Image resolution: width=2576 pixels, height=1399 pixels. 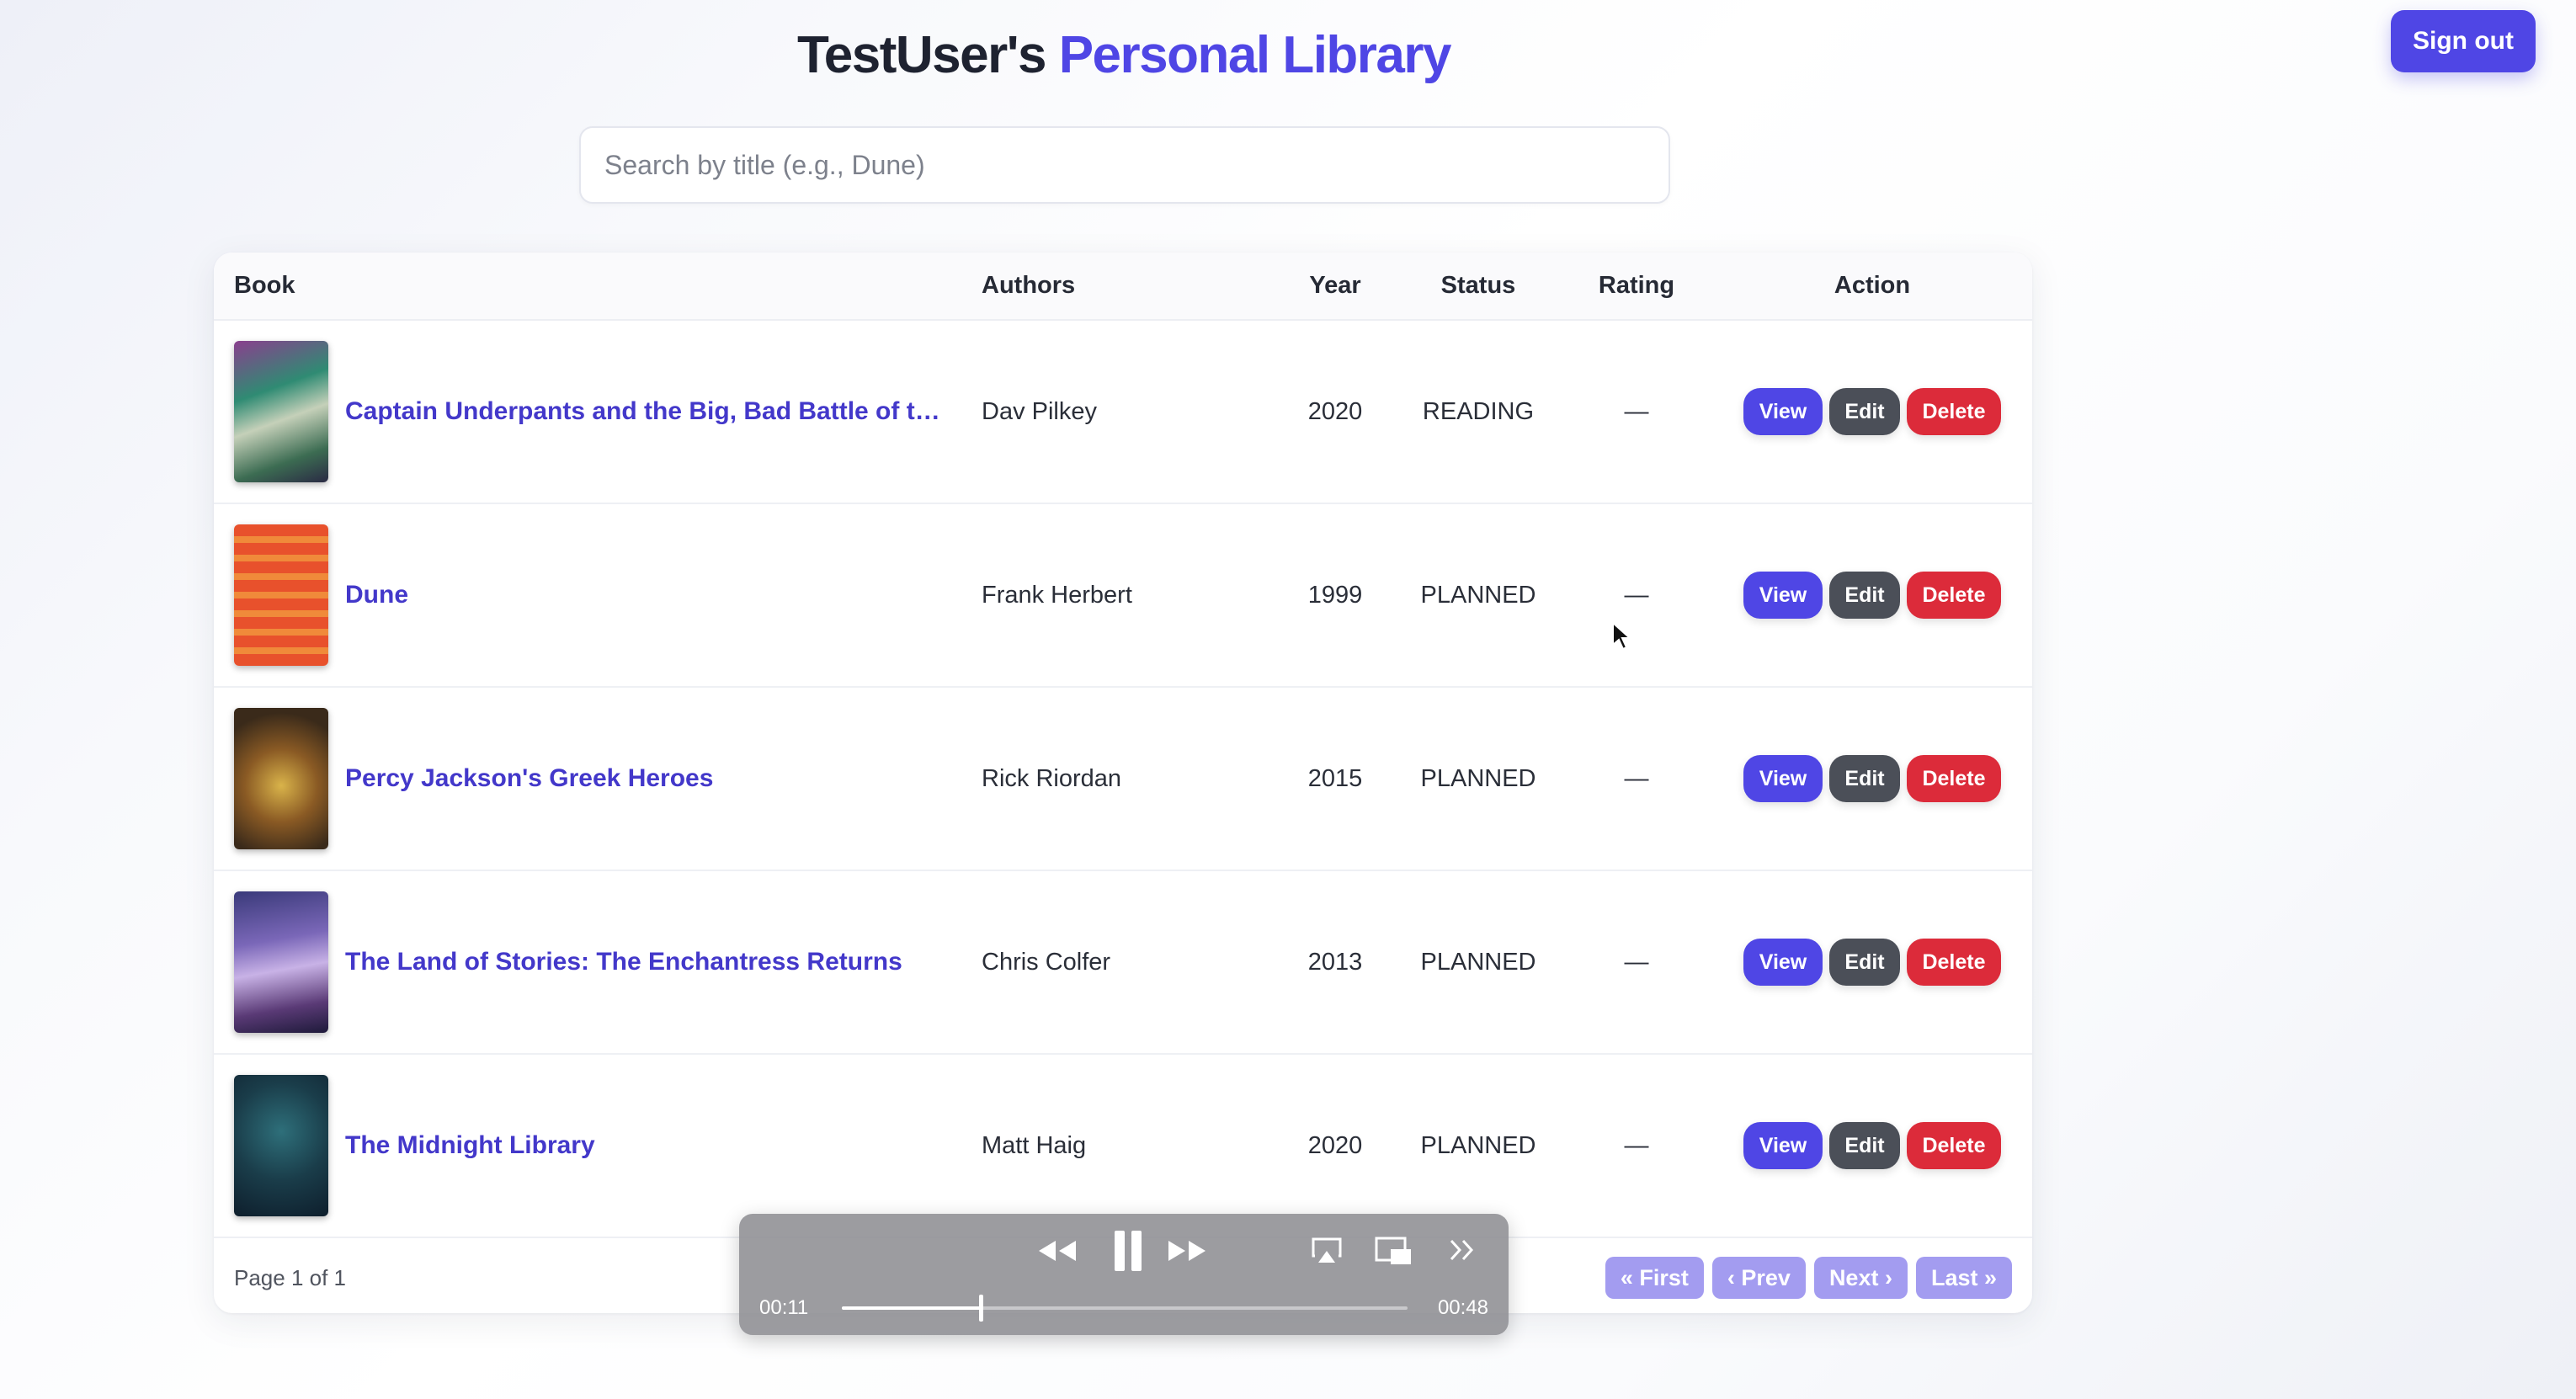 I want to click on seek-bar, so click(x=1125, y=1308).